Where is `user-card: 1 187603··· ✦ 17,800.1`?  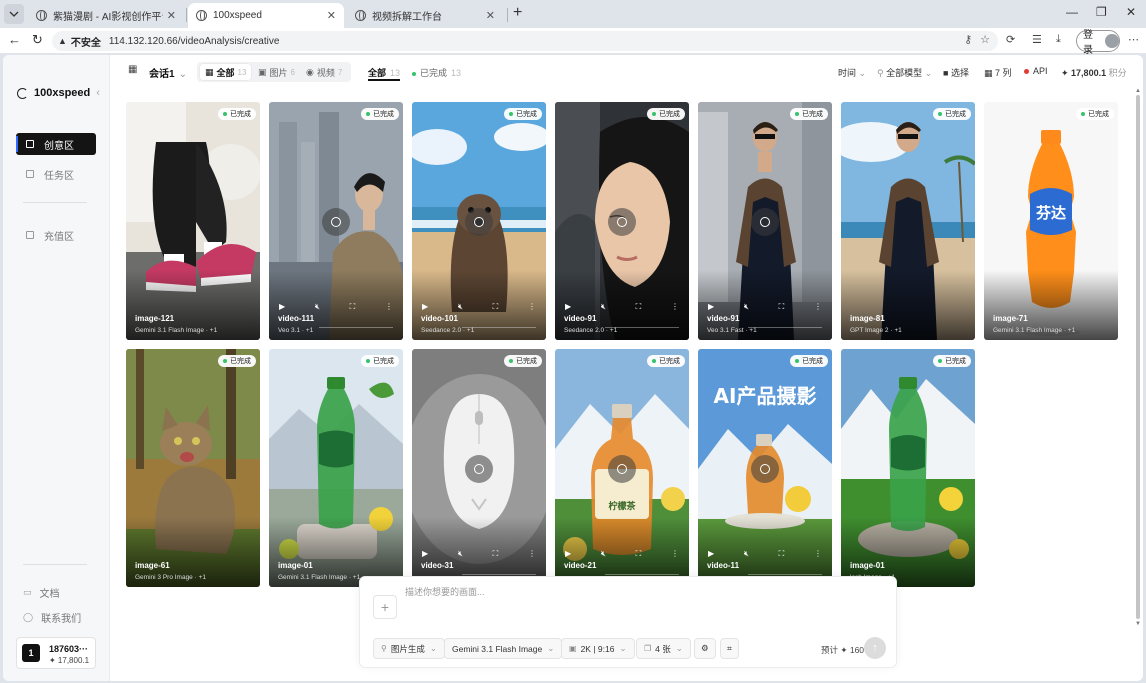 user-card: 1 187603··· ✦ 17,800.1 is located at coordinates (56, 653).